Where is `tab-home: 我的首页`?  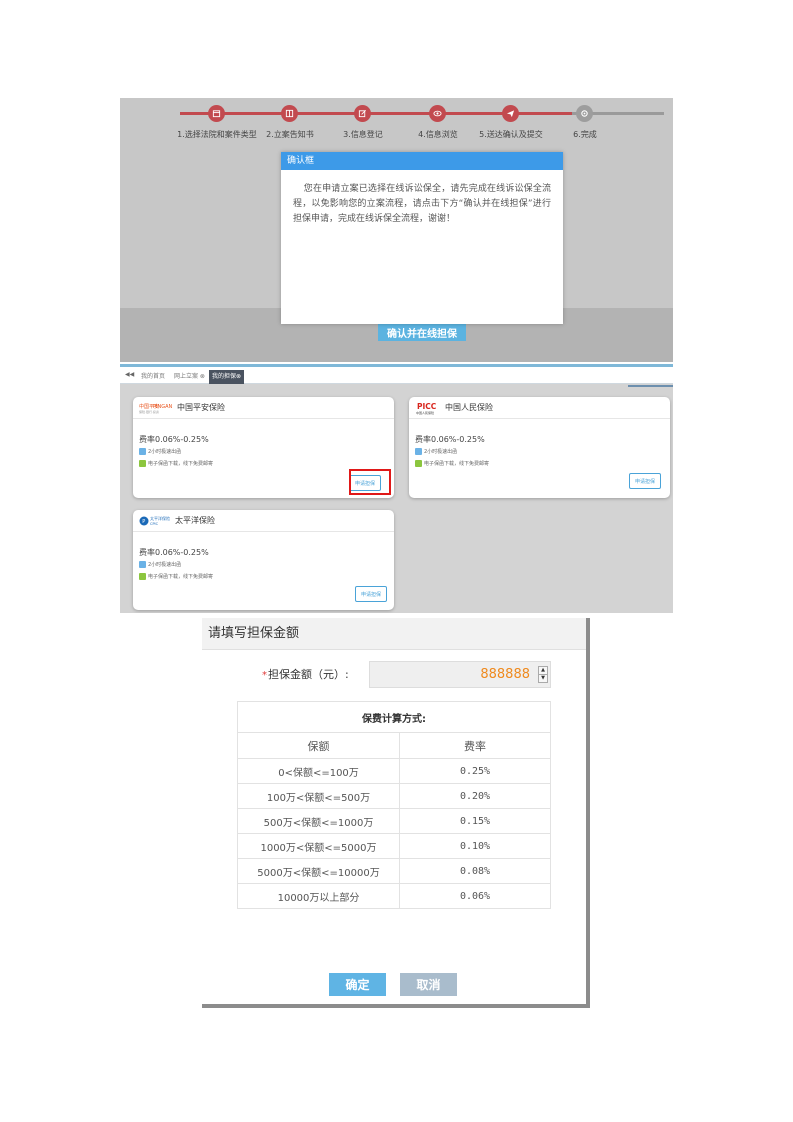 tab-home: 我的首页 is located at coordinates (153, 375).